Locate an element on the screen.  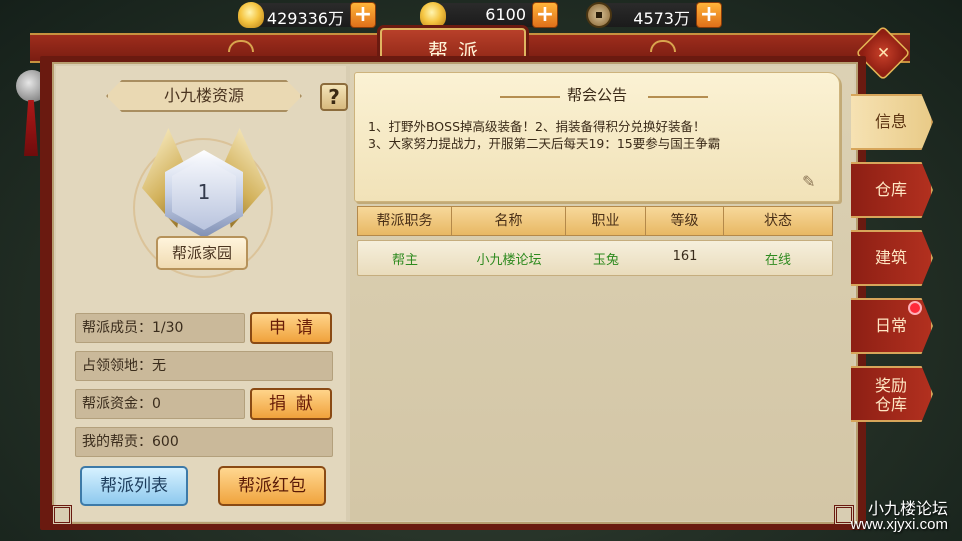
member-table-header: 帮派职务 名称 职业 等级 状态 is located at coordinates (595, 221).